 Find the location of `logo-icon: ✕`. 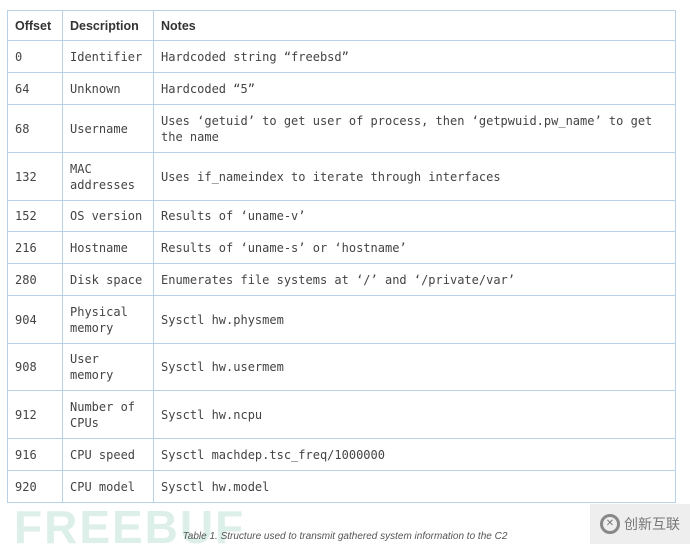

logo-icon: ✕ is located at coordinates (610, 524).